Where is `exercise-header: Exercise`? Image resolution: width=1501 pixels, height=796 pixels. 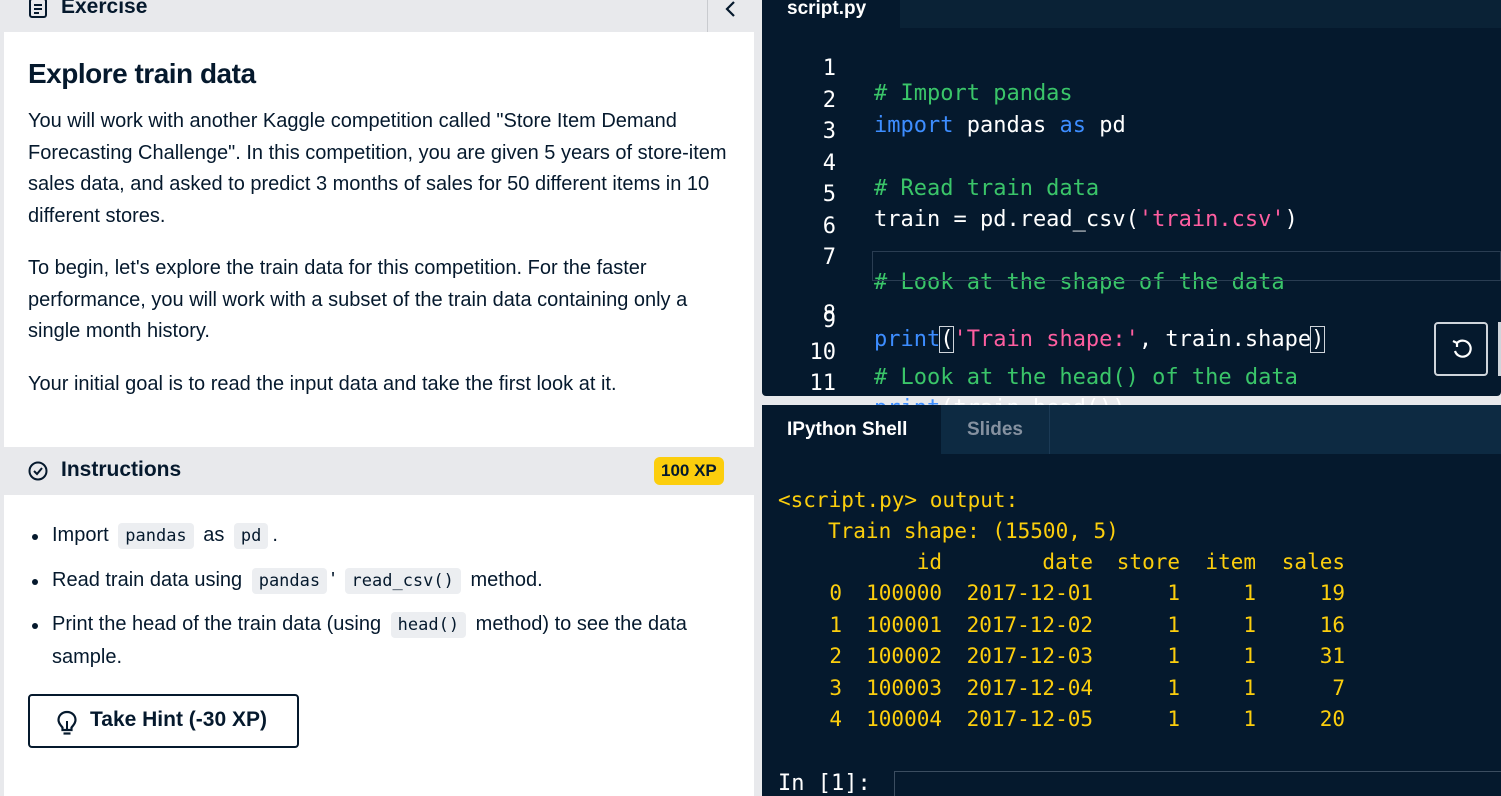 exercise-header: Exercise is located at coordinates (379, 16).